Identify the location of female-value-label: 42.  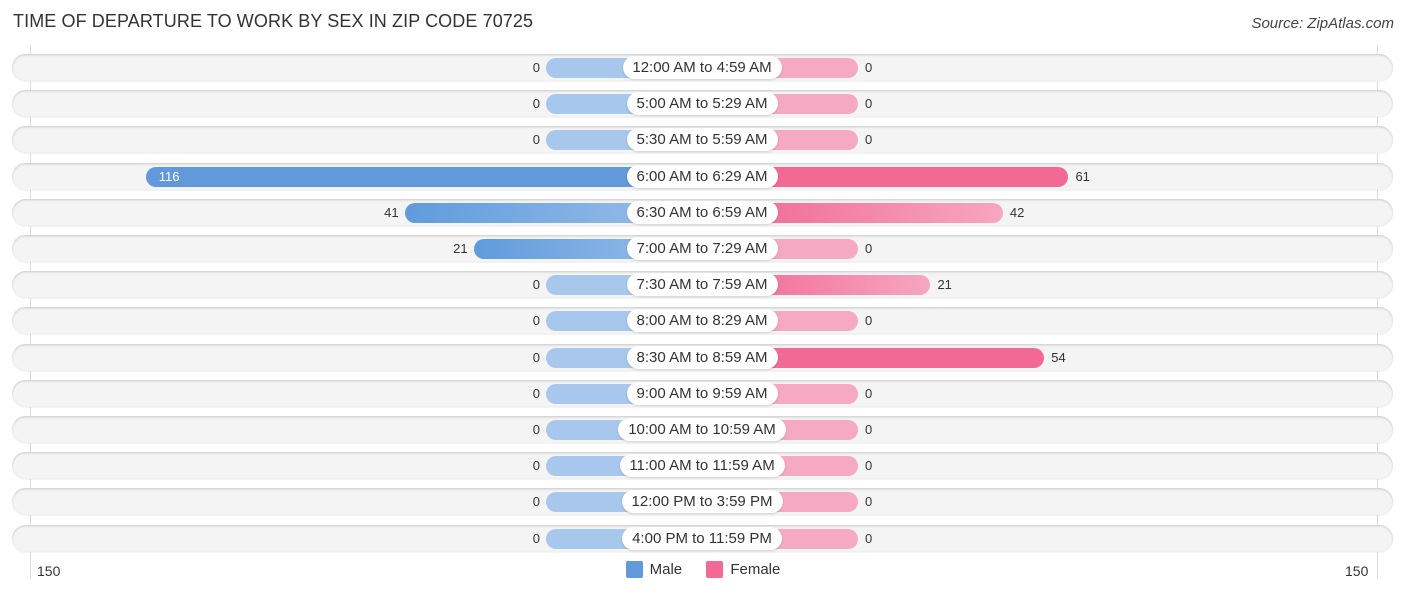
(1017, 212).